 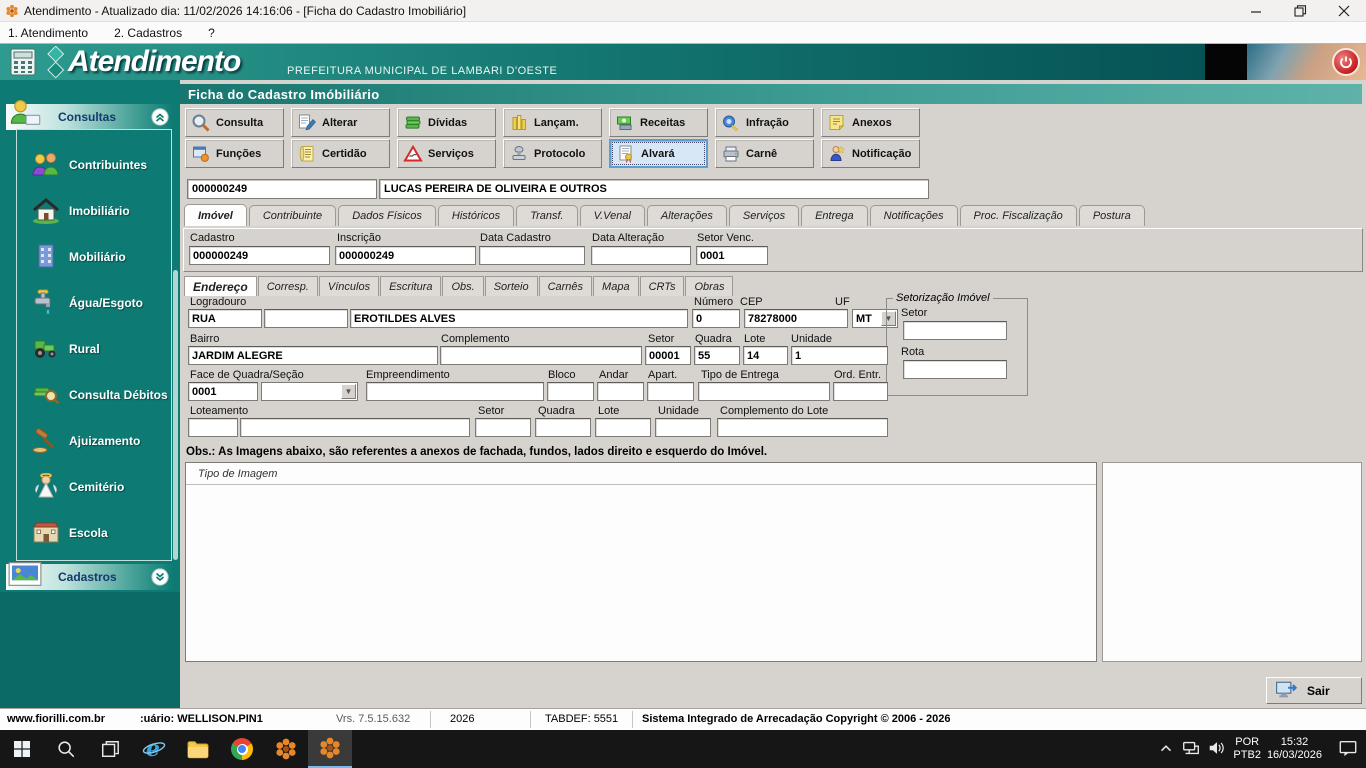 I want to click on file-explorer-icon, so click(x=198, y=749).